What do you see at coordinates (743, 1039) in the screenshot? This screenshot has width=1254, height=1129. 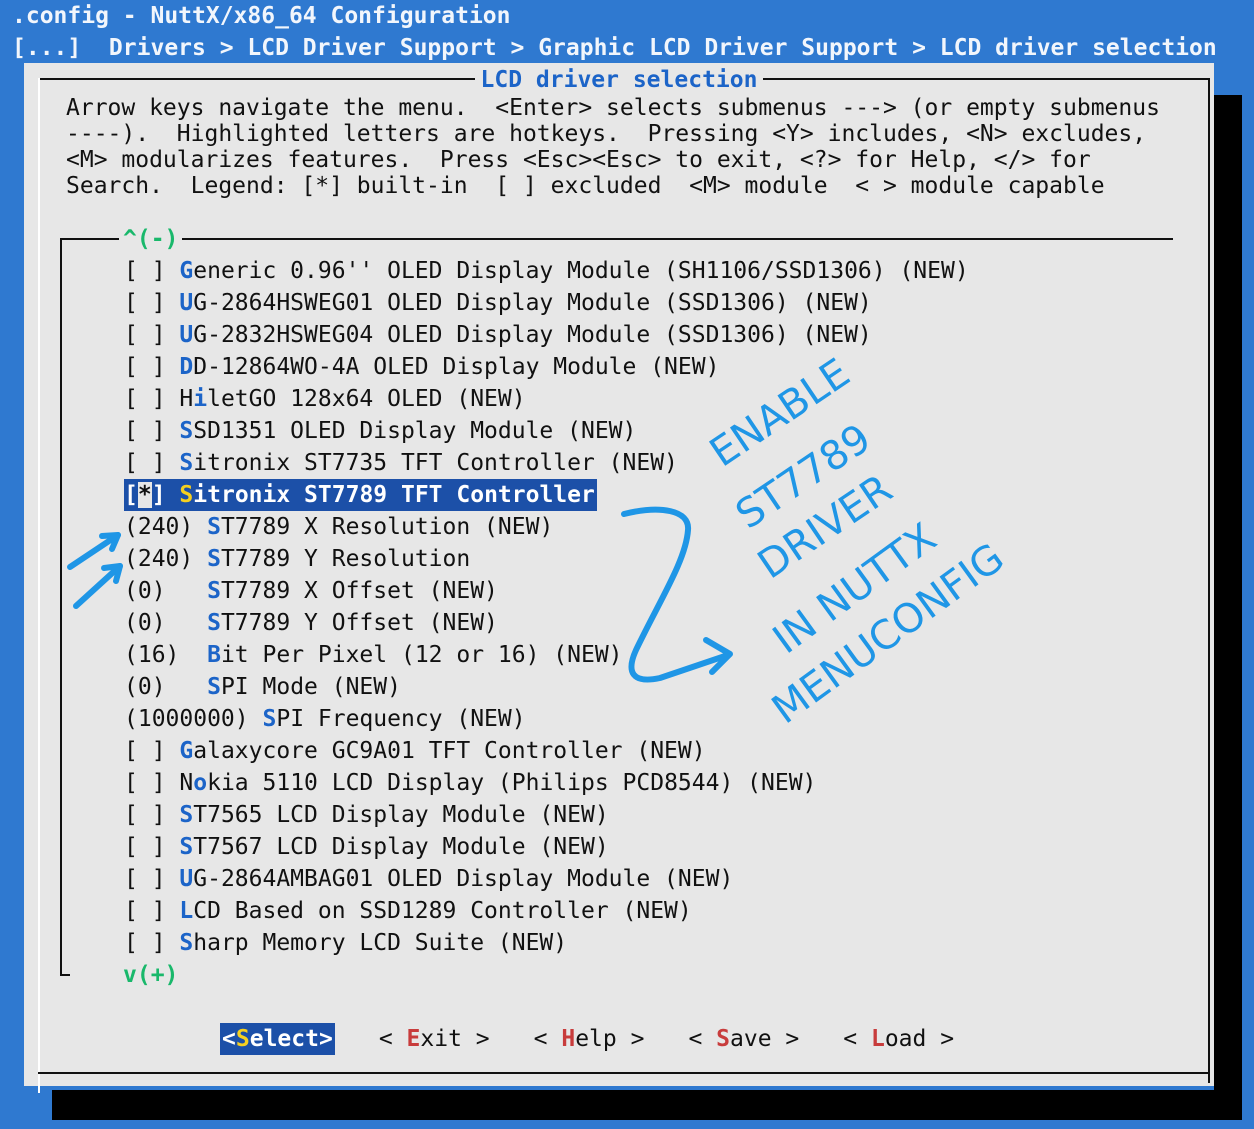 I see `save-button: < Save >` at bounding box center [743, 1039].